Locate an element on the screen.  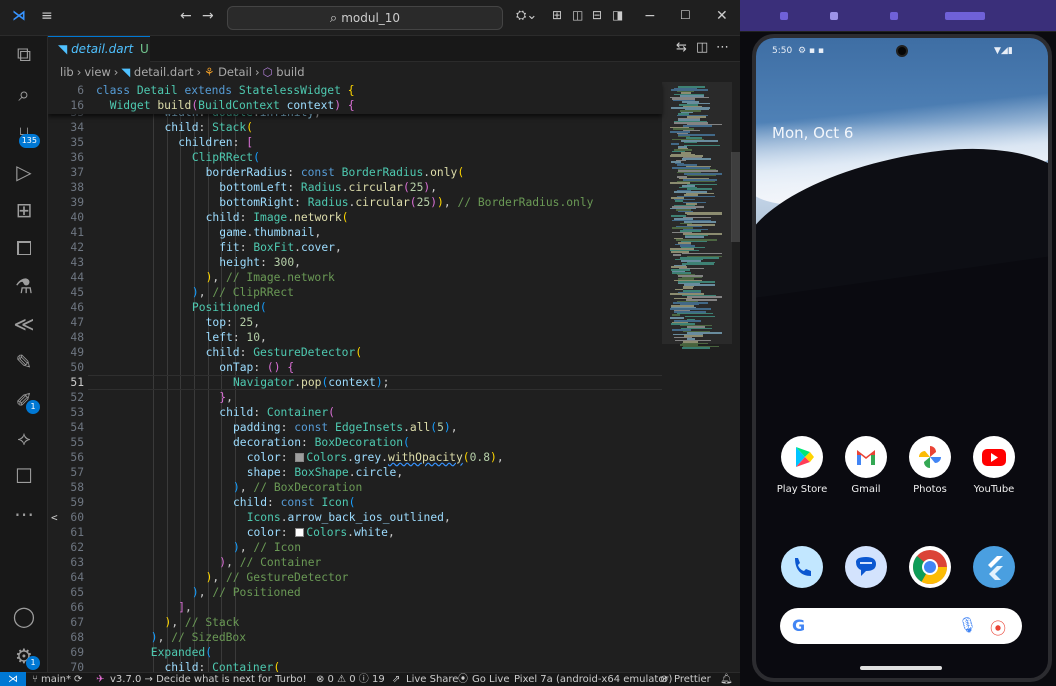
breadcrumb-file: detail.dart is located at coordinates (164, 72).